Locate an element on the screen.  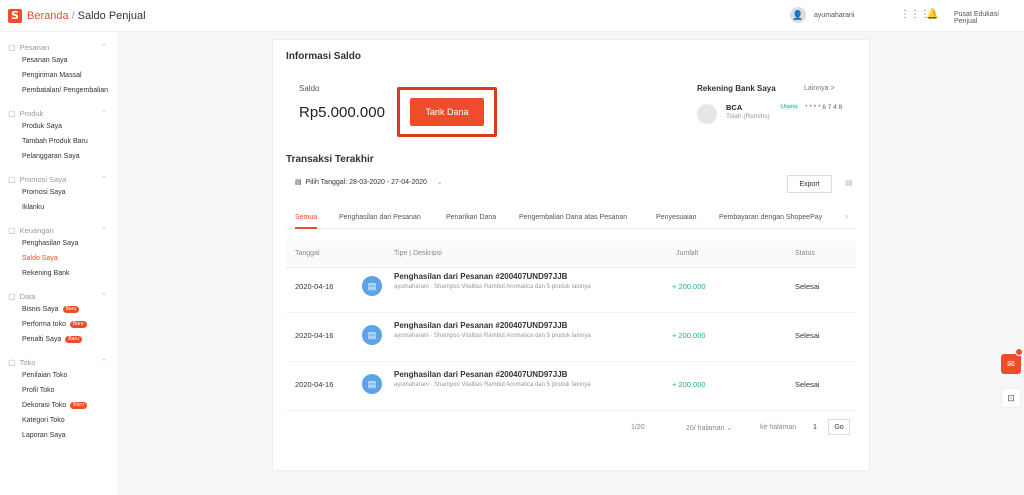
sidebar-group-header: ▢ Pesanan ⌃ is located at coordinates (58, 47).